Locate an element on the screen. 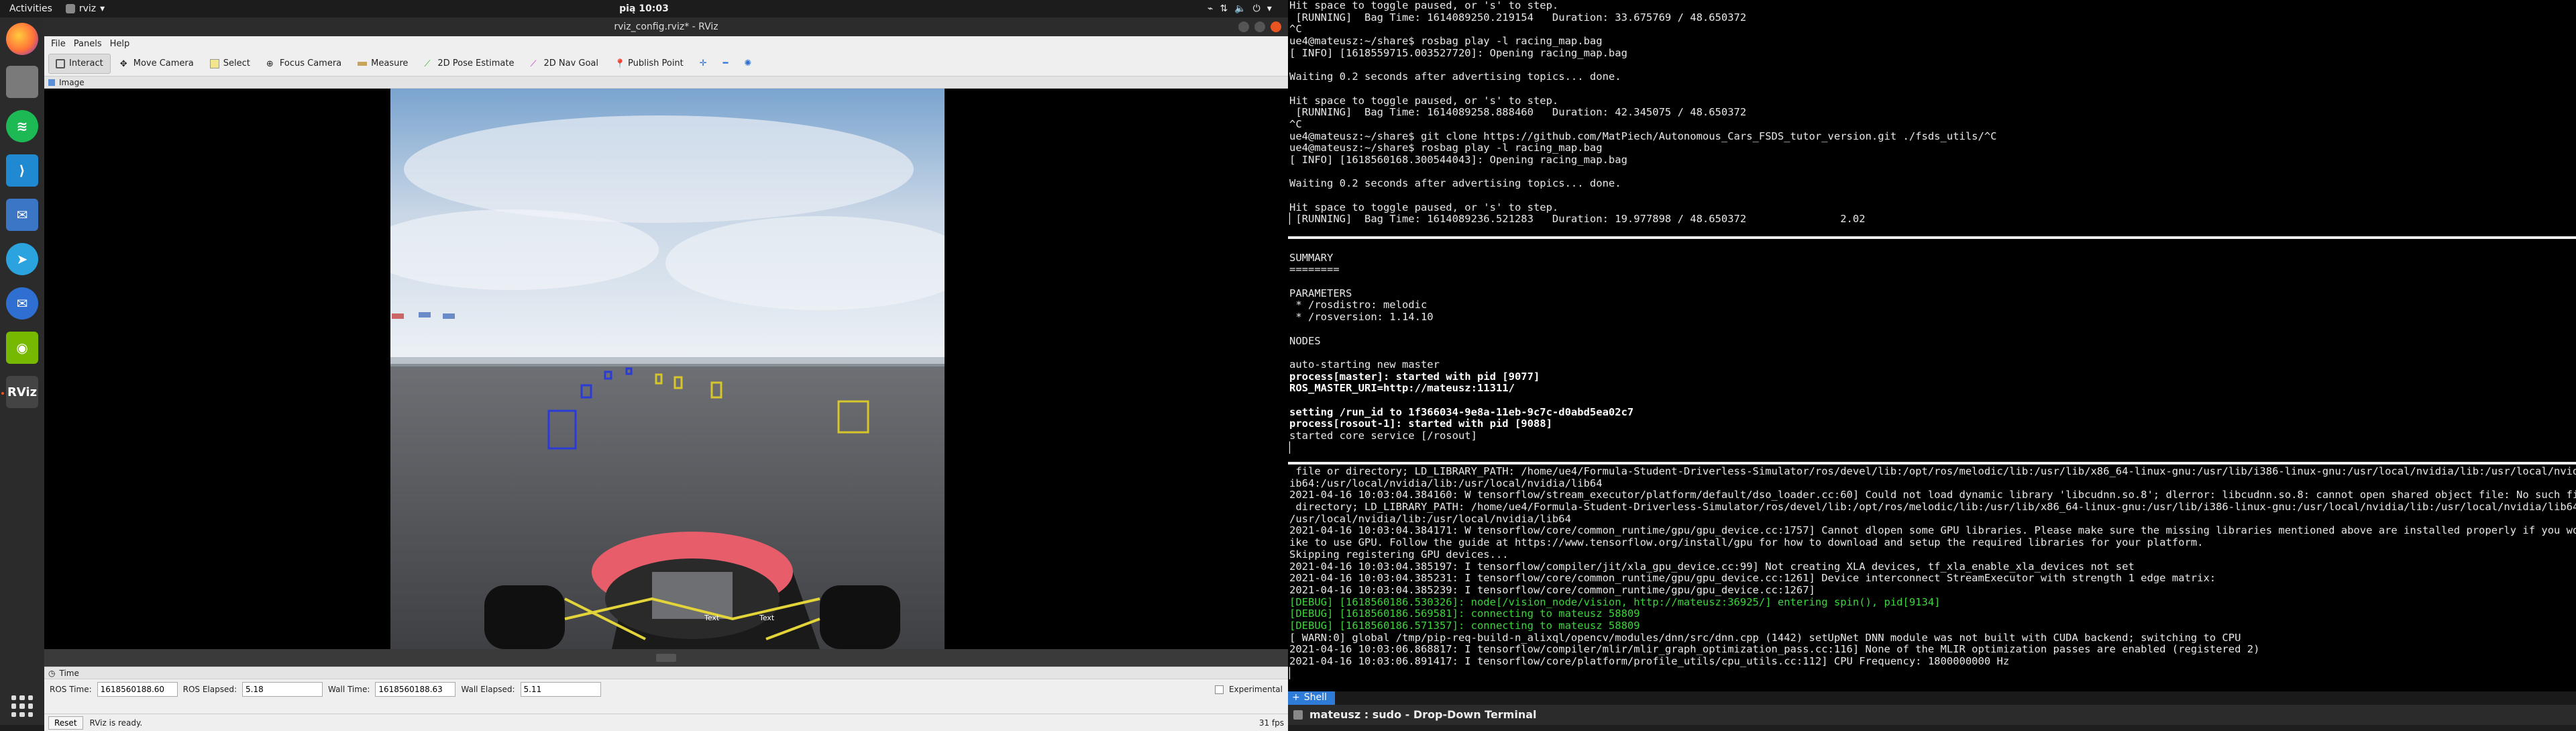  tab-shell: + Shell is located at coordinates (1311, 698).